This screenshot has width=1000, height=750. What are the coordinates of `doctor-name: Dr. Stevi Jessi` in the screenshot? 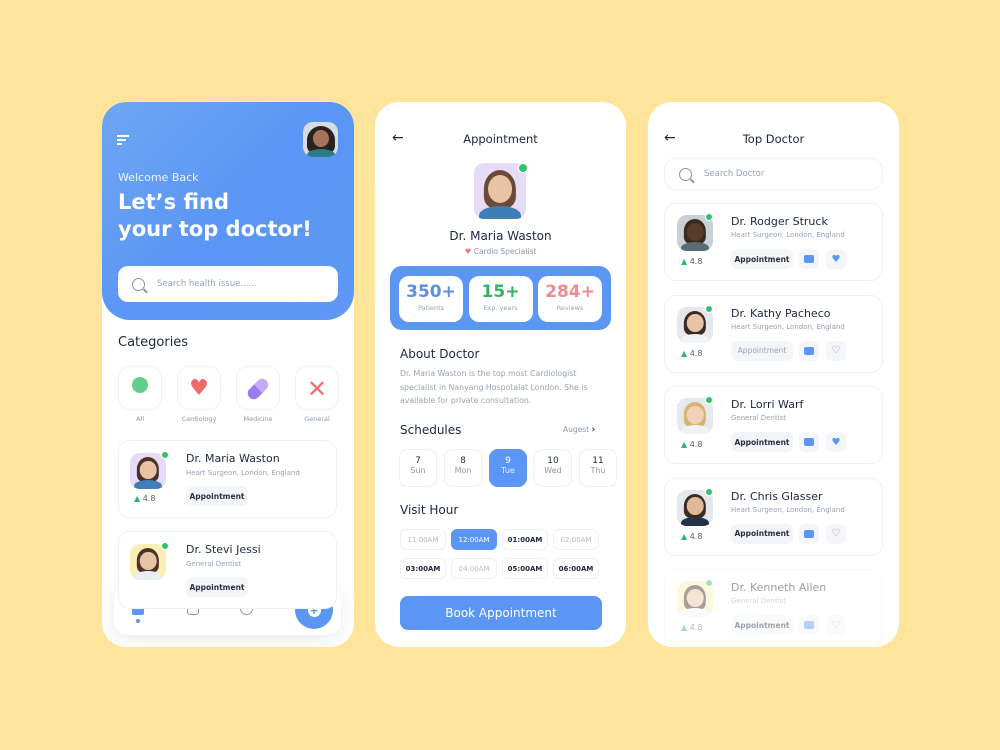 It's located at (223, 549).